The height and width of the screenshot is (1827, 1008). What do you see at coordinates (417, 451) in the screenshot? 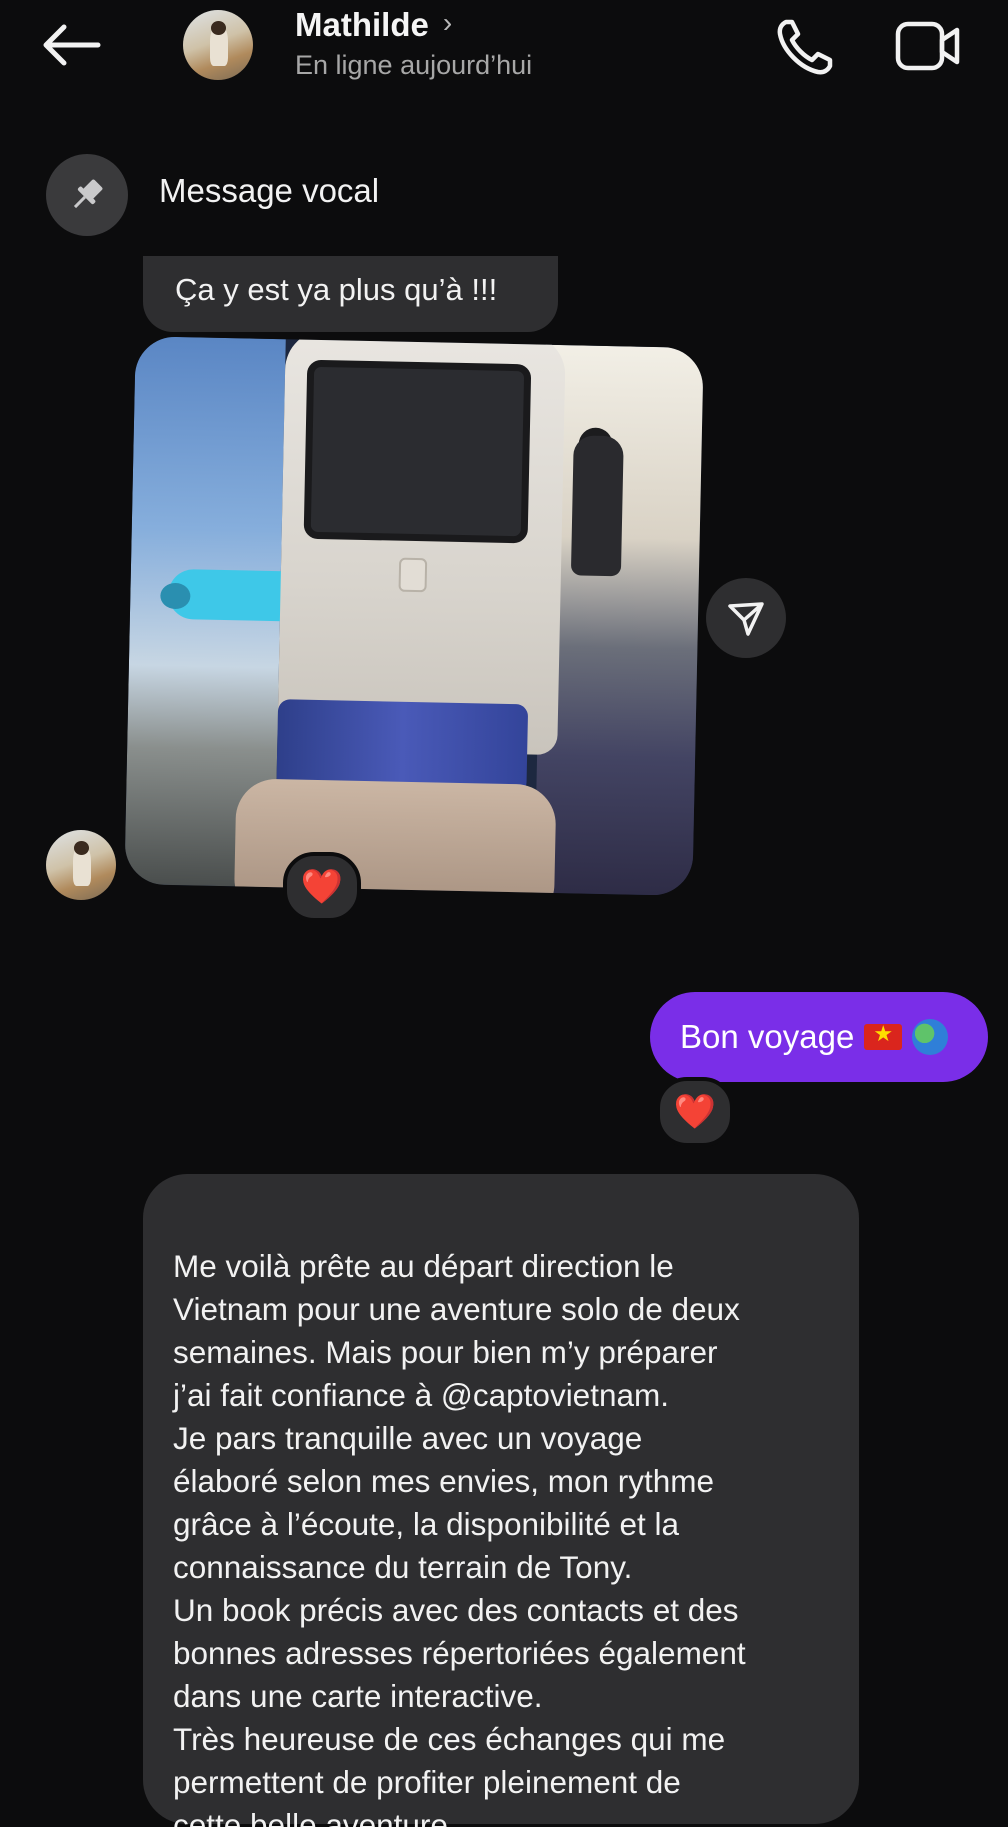
I see `seatback-screen` at bounding box center [417, 451].